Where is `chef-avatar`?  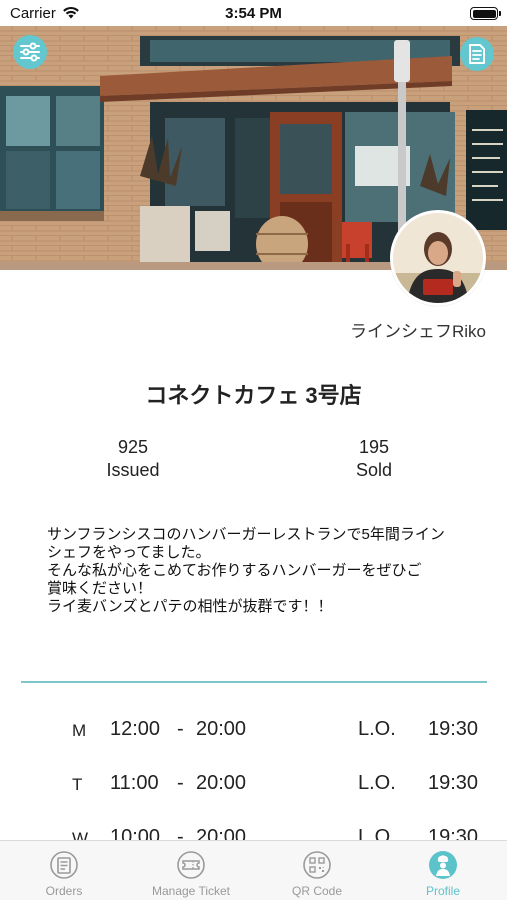 chef-avatar is located at coordinates (438, 258).